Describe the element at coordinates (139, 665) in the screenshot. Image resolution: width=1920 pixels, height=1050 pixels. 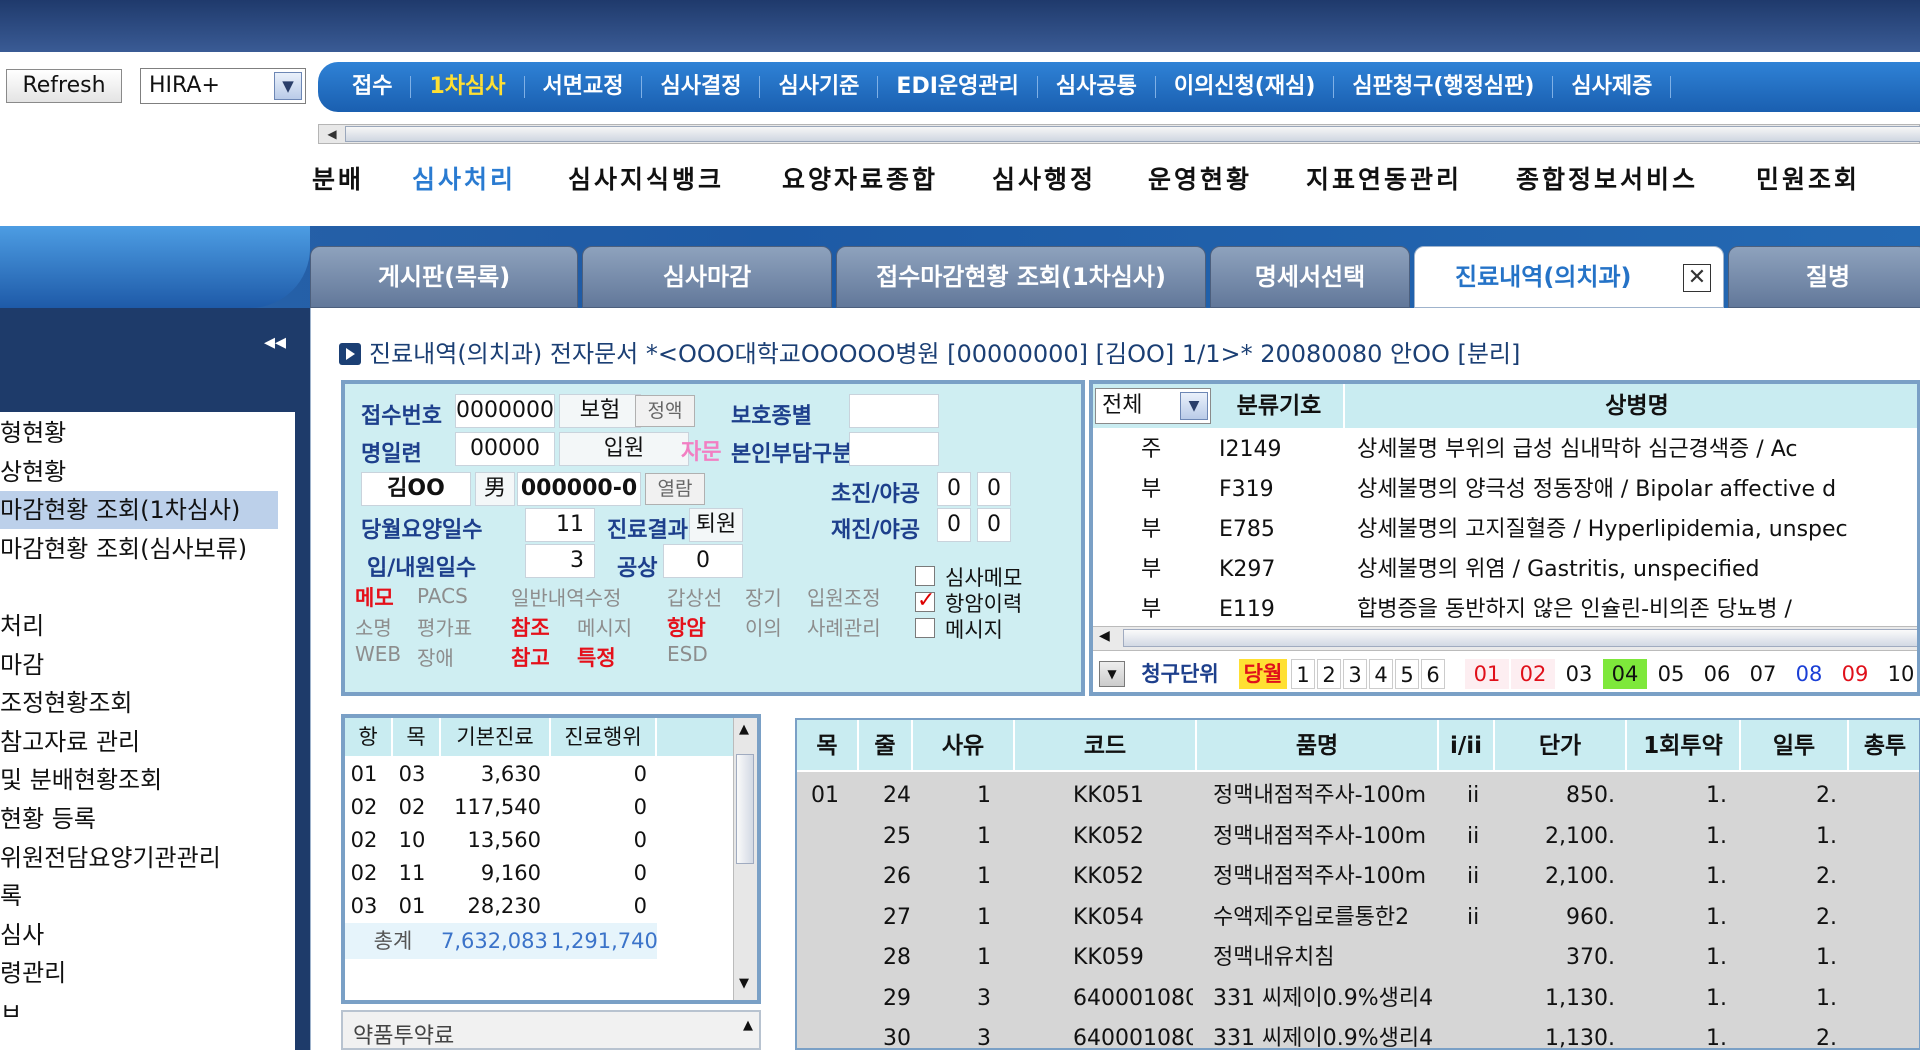
I see `left-nav-item: 마감` at that location.